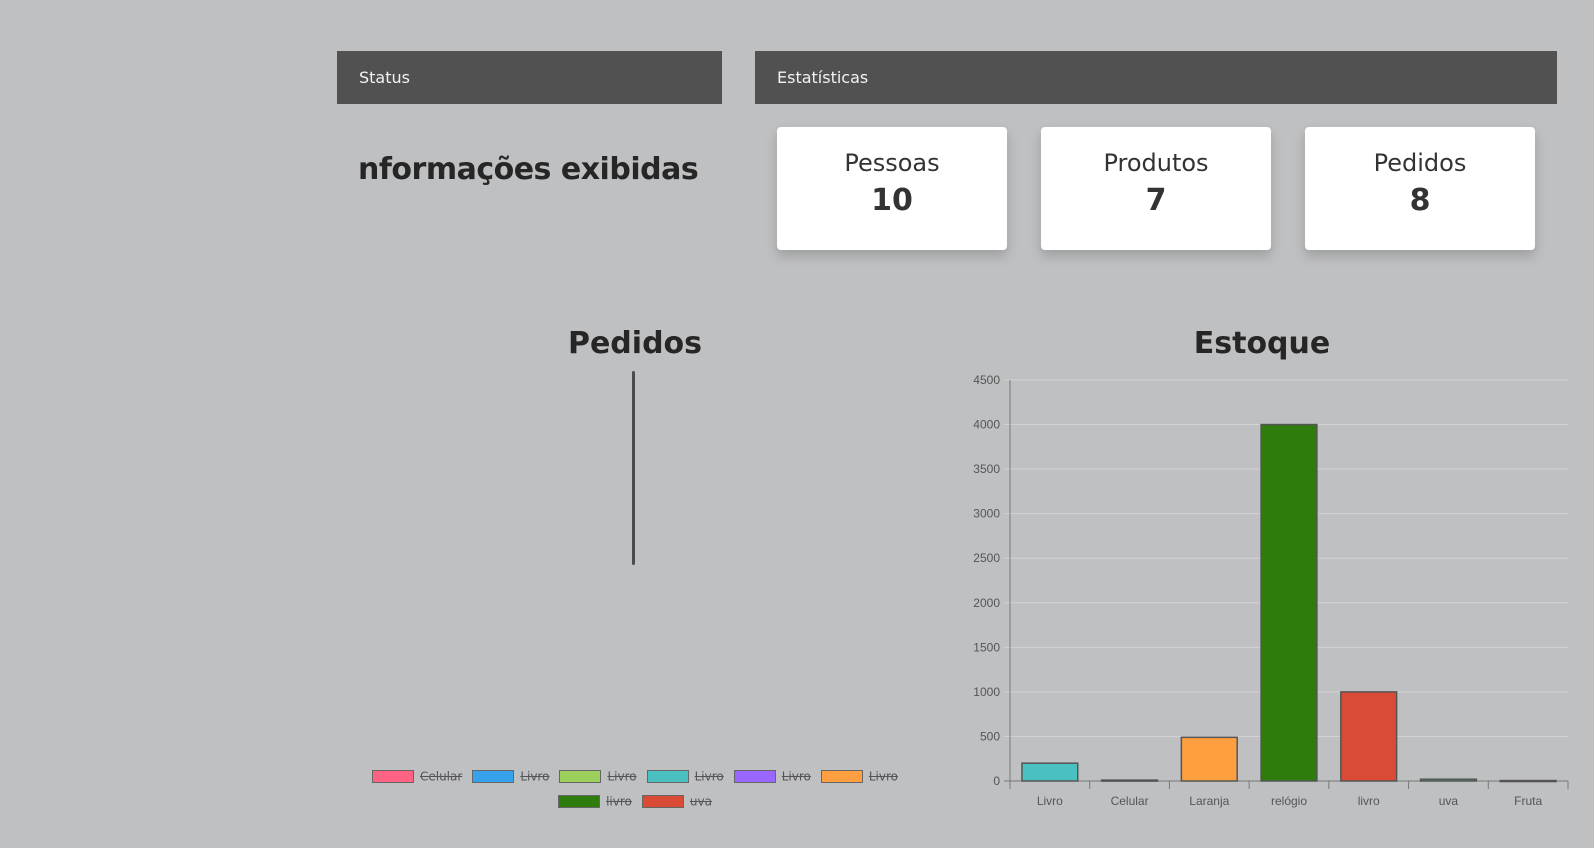 Image resolution: width=1594 pixels, height=848 pixels. I want to click on legend-item: uva, so click(676, 801).